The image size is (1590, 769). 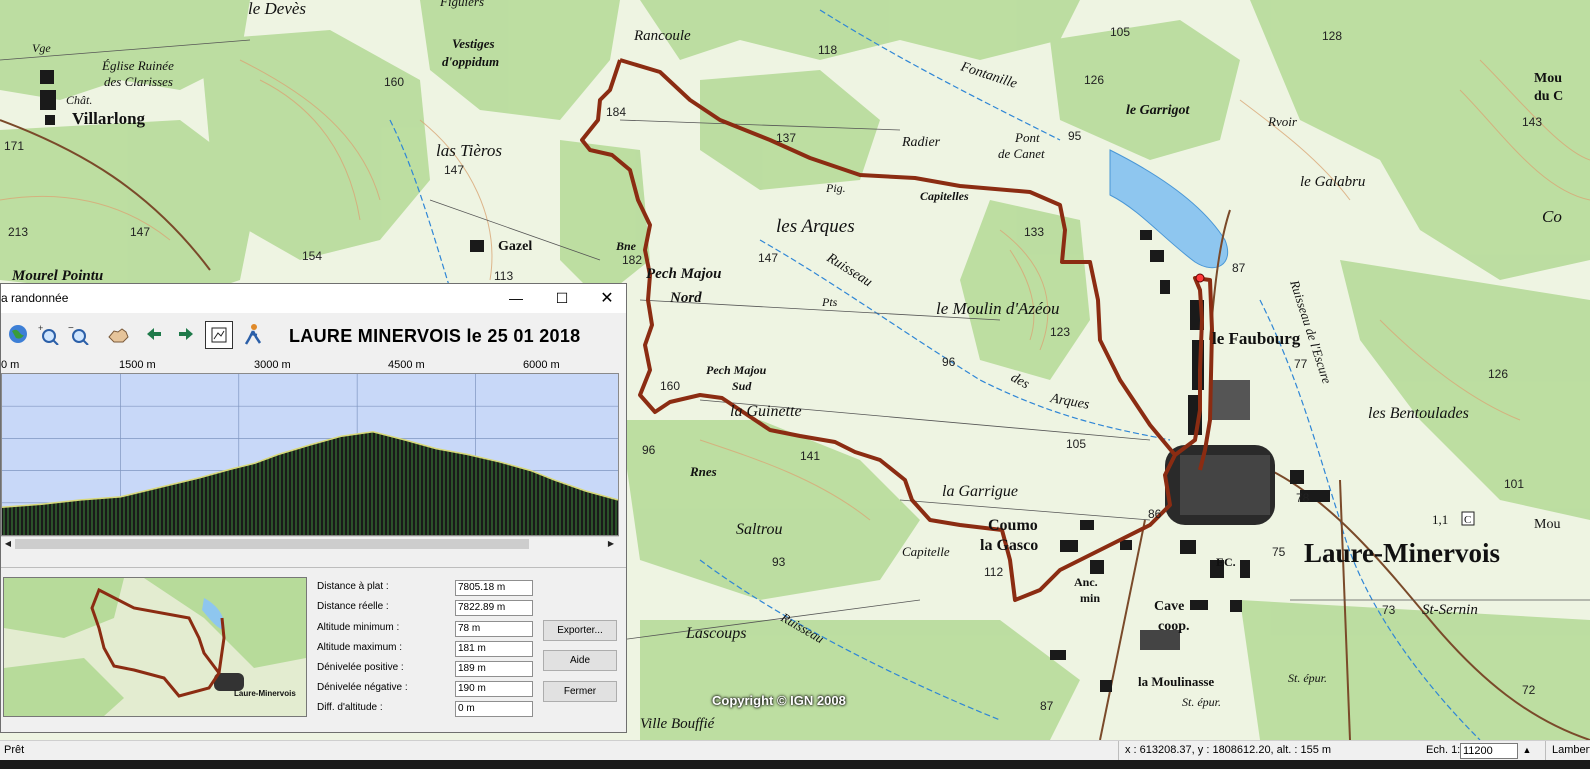 I want to click on label-moulinasse: la Moulinasse, so click(x=1176, y=681).